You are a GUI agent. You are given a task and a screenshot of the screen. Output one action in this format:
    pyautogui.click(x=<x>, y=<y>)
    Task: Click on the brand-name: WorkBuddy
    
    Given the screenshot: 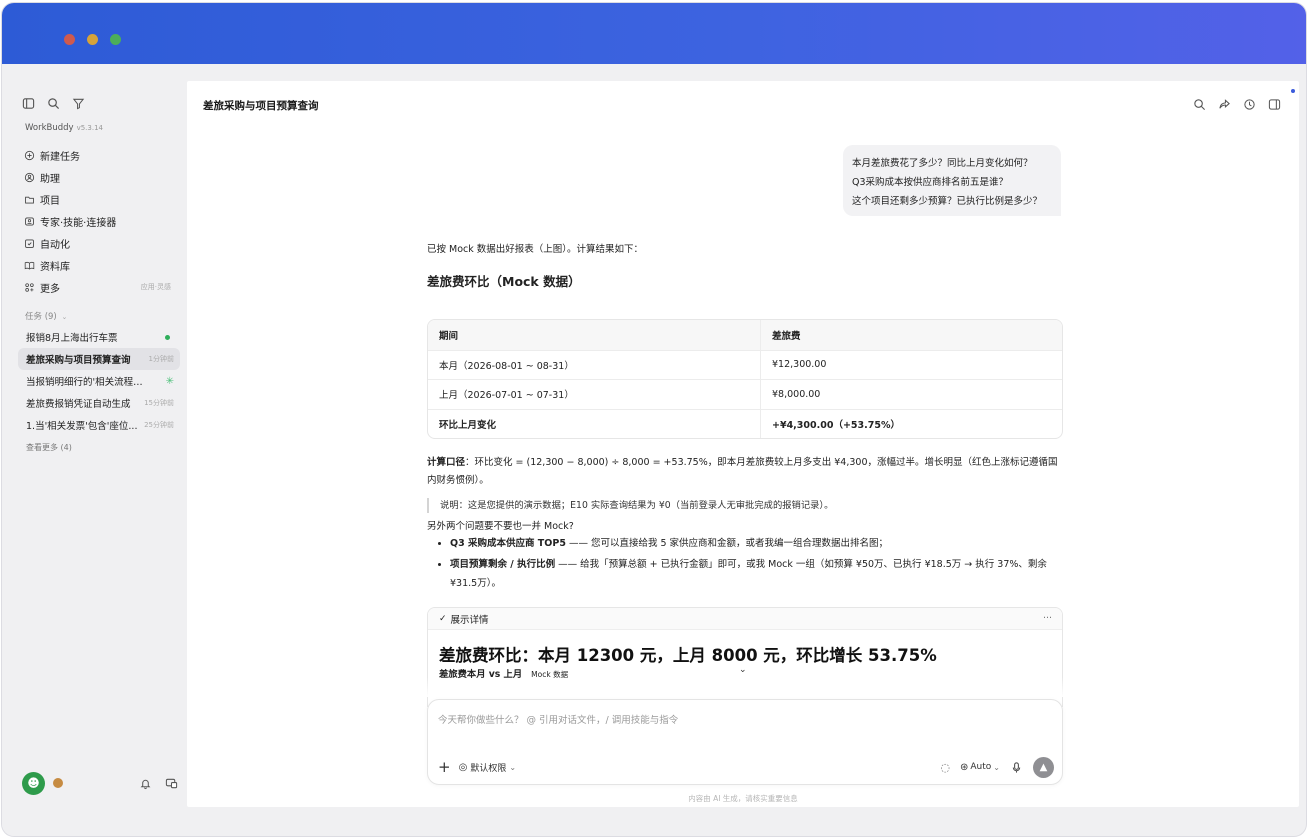 What is the action you would take?
    pyautogui.click(x=49, y=128)
    